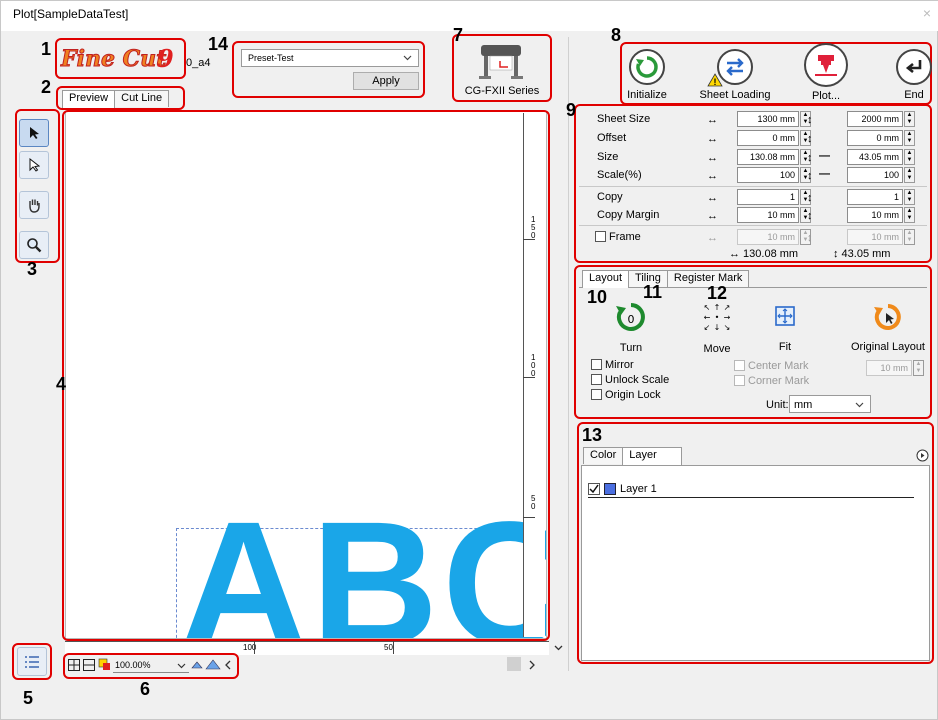 Image resolution: width=938 pixels, height=720 pixels. I want to click on zoom-out-icon, so click(197, 665).